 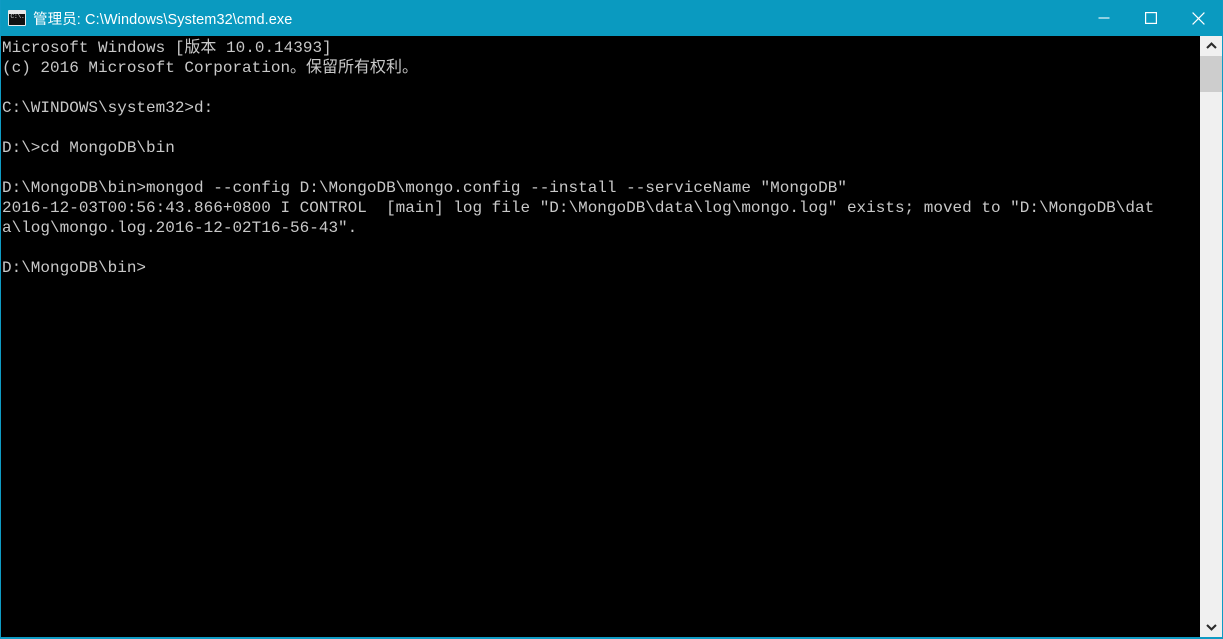 I want to click on scroll-down-button, so click(x=1211, y=627).